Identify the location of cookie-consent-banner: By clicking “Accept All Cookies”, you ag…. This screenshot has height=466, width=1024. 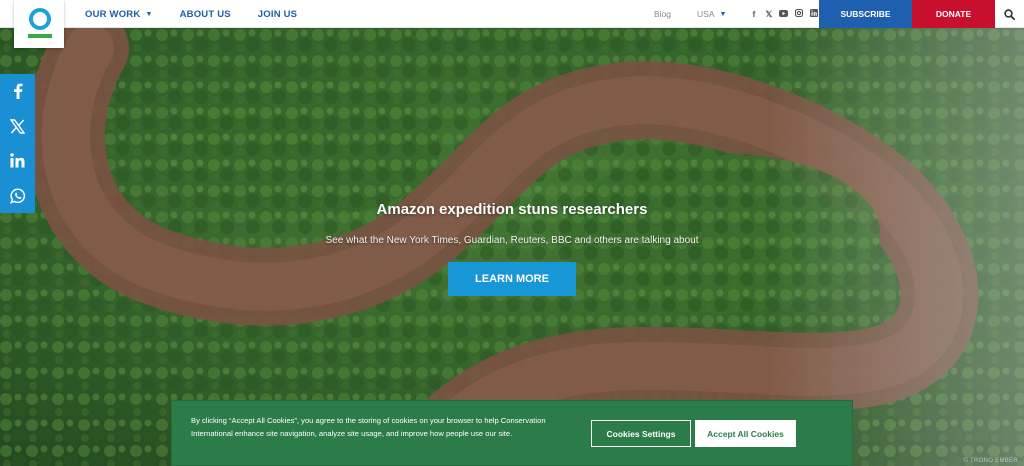
(512, 433).